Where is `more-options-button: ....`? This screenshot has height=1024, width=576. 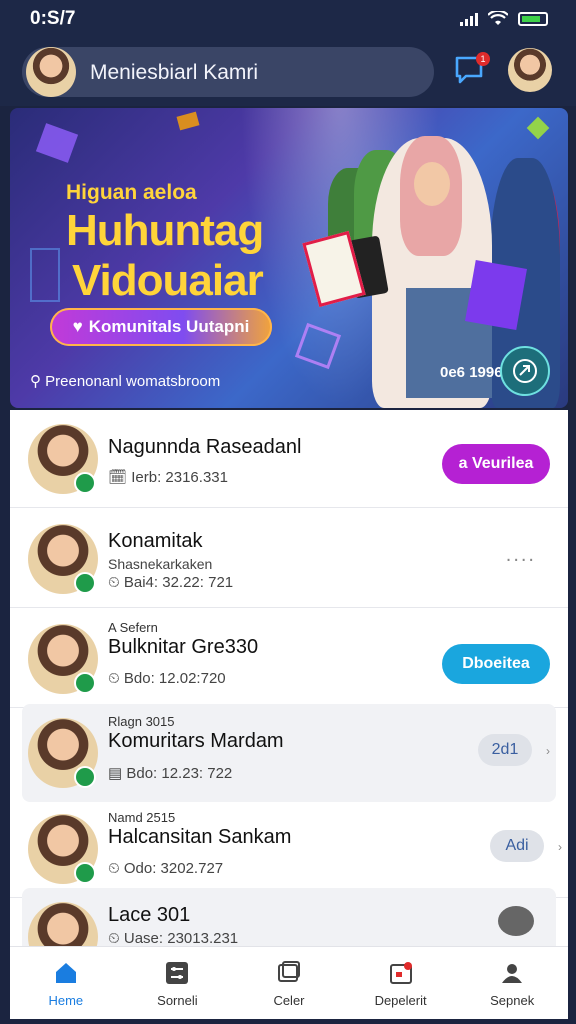
more-options-button: .... is located at coordinates (521, 555).